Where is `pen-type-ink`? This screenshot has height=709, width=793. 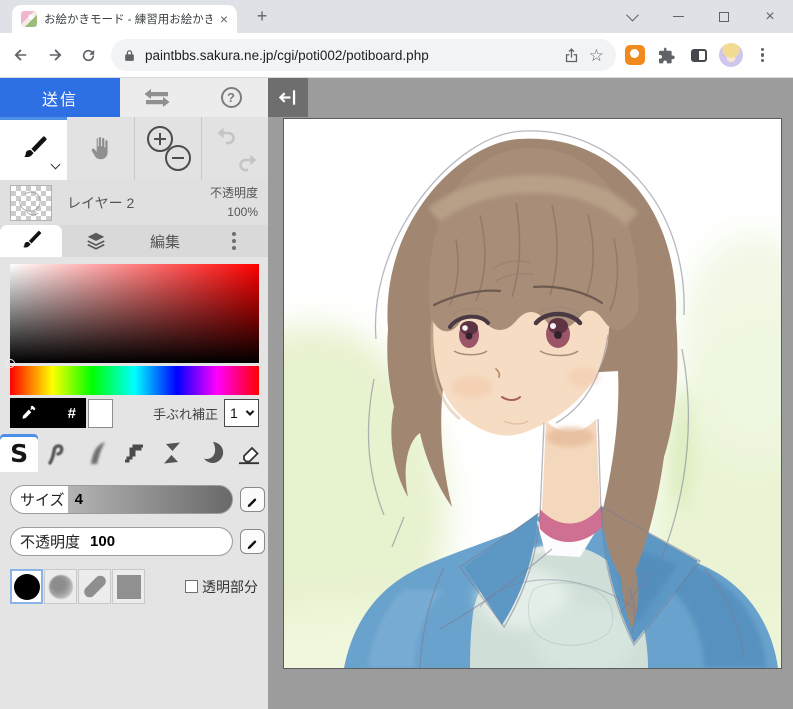
pen-type-ink is located at coordinates (172, 453).